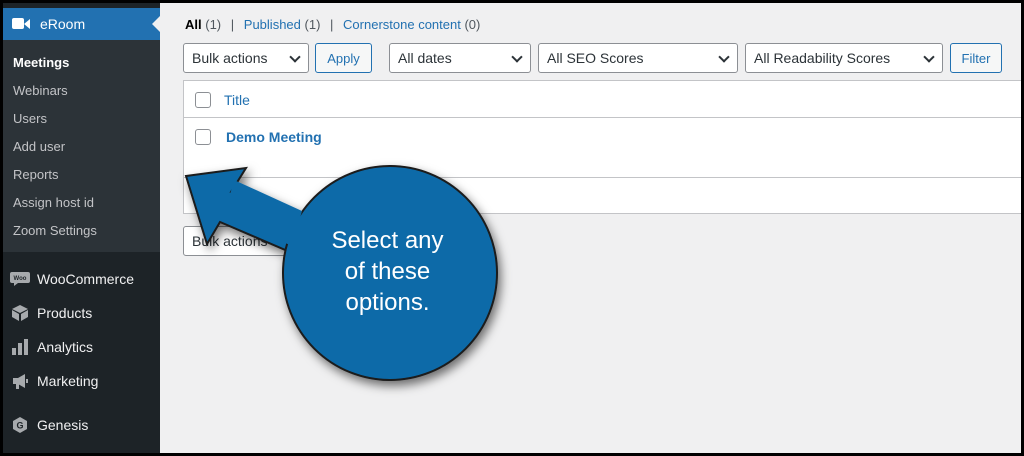  I want to click on table-row: Demo Meeting, so click(604, 148).